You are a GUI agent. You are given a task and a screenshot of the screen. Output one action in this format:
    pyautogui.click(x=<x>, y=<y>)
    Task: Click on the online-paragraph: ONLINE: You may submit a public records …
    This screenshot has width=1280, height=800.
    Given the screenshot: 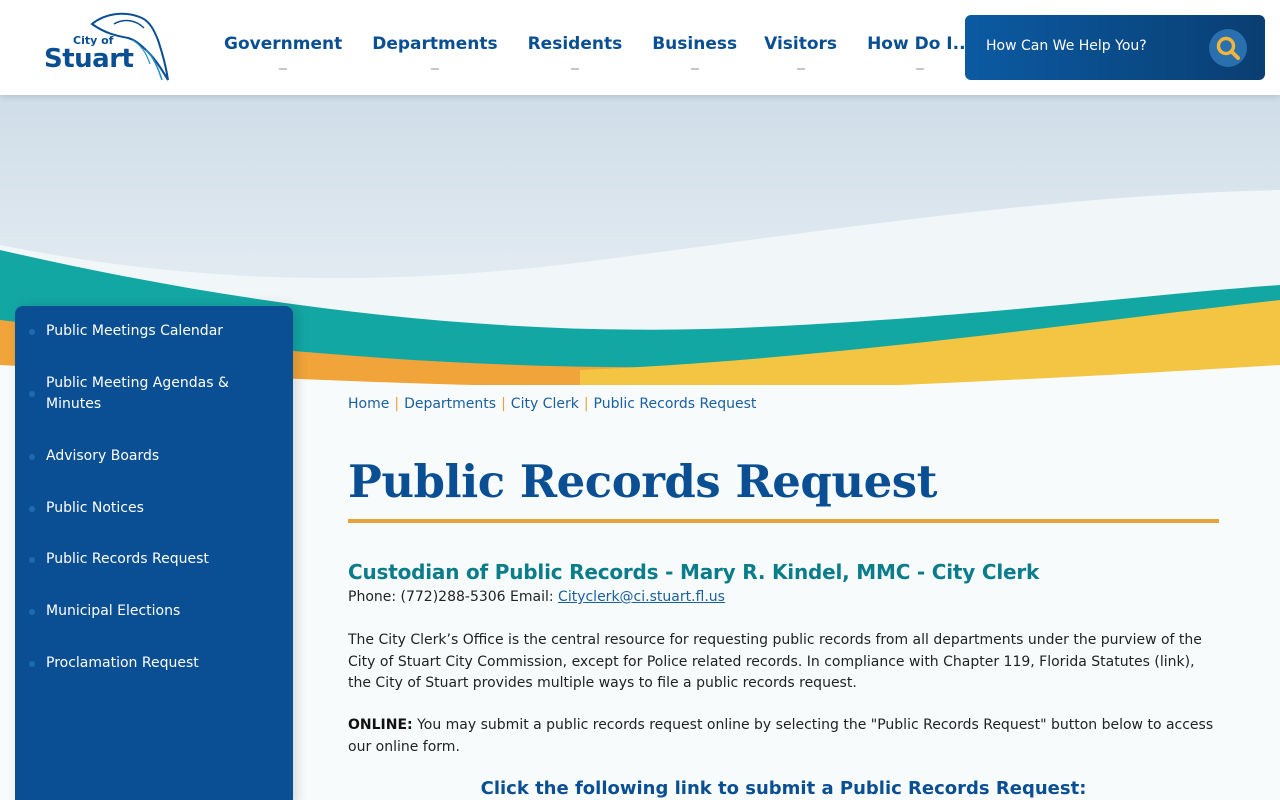 What is the action you would take?
    pyautogui.click(x=783, y=736)
    